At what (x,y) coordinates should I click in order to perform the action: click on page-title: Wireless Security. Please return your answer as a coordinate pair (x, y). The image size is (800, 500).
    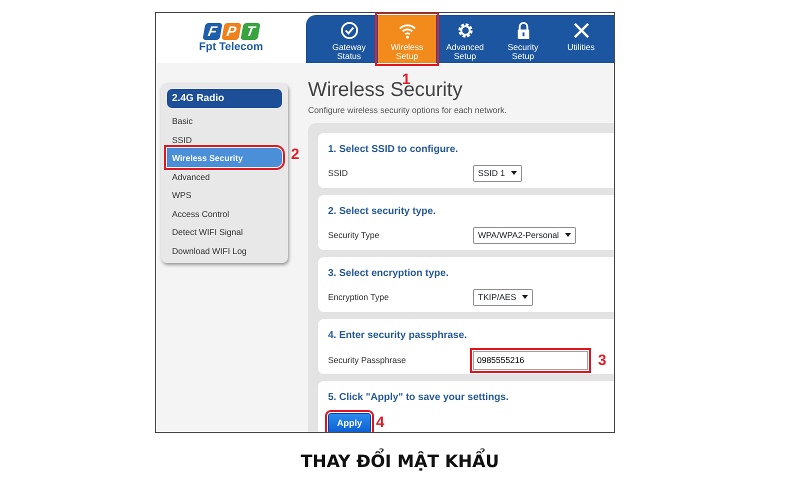
    Looking at the image, I should click on (386, 90).